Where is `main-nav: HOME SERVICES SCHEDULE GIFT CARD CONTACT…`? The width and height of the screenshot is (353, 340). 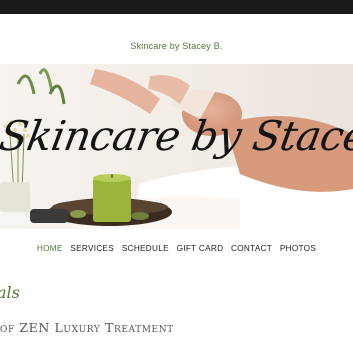 main-nav: HOME SERVICES SCHEDULE GIFT CARD CONTACT… is located at coordinates (176, 248).